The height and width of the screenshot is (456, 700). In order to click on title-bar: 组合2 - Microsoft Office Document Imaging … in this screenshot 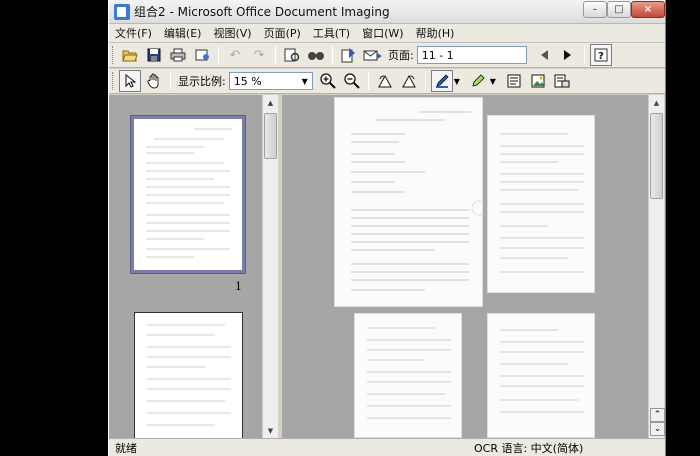, I will do `click(387, 12)`.